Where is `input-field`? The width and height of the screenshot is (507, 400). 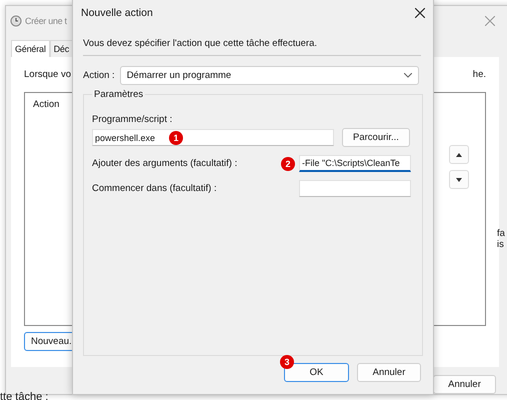
input-field is located at coordinates (355, 188).